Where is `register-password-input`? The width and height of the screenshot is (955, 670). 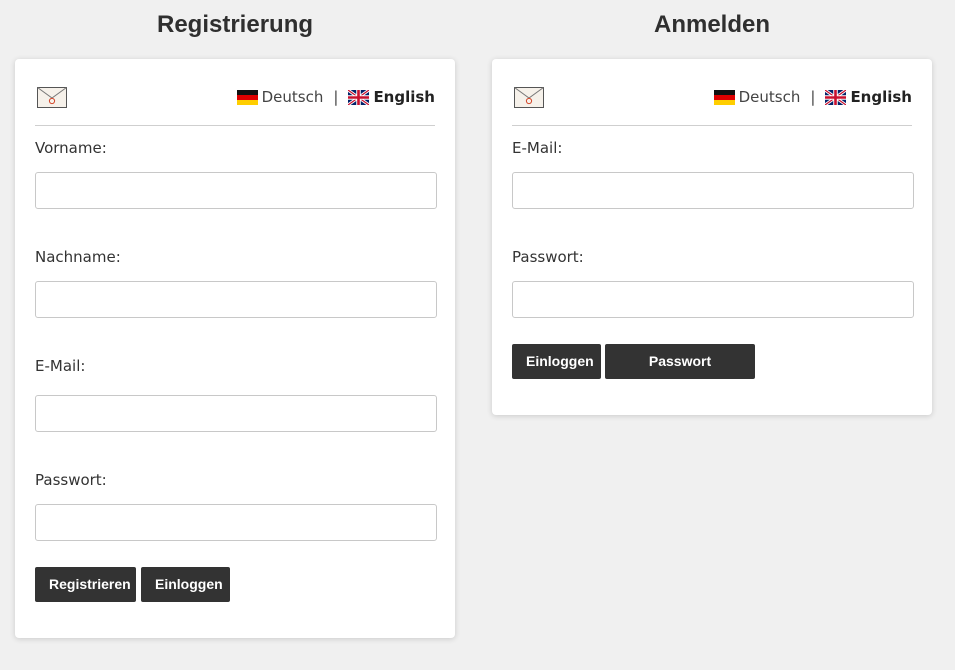 register-password-input is located at coordinates (236, 522).